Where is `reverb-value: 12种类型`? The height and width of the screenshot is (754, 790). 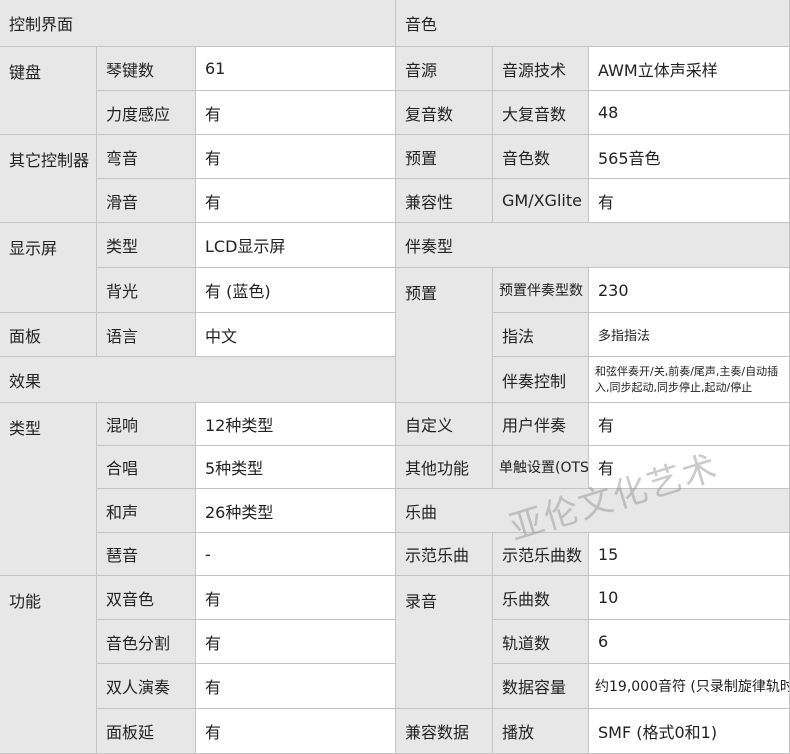
reverb-value: 12种类型 is located at coordinates (296, 424).